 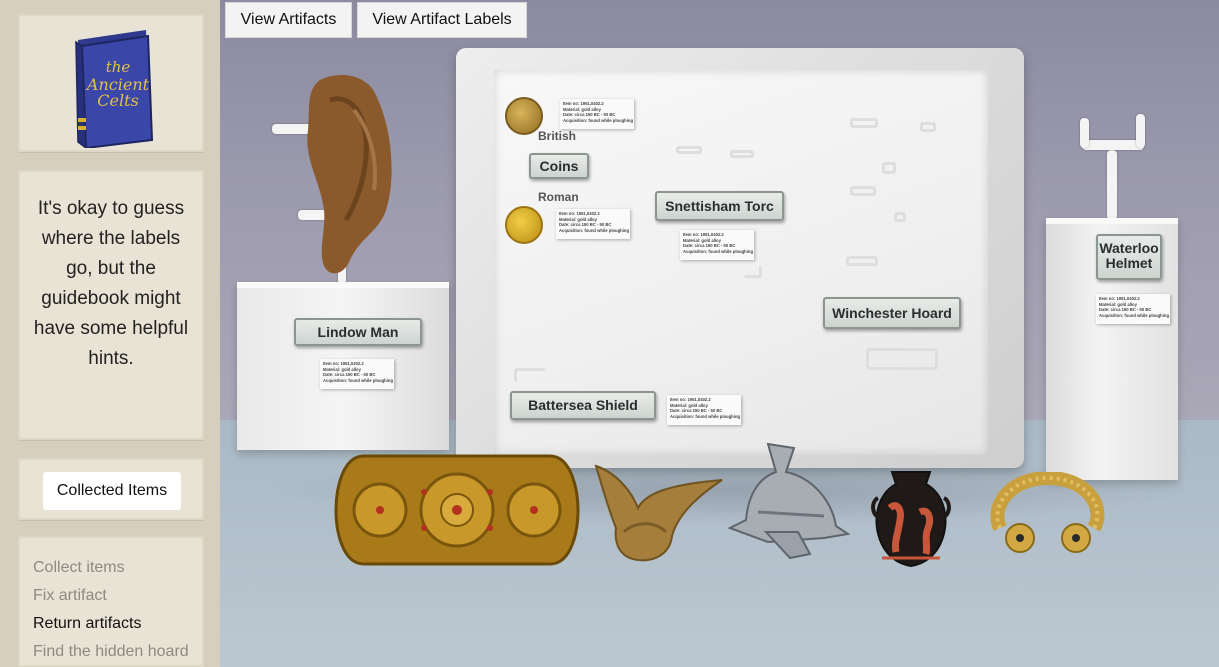 I want to click on label-snettisham-torc: Snettisham Torc, so click(x=719, y=206).